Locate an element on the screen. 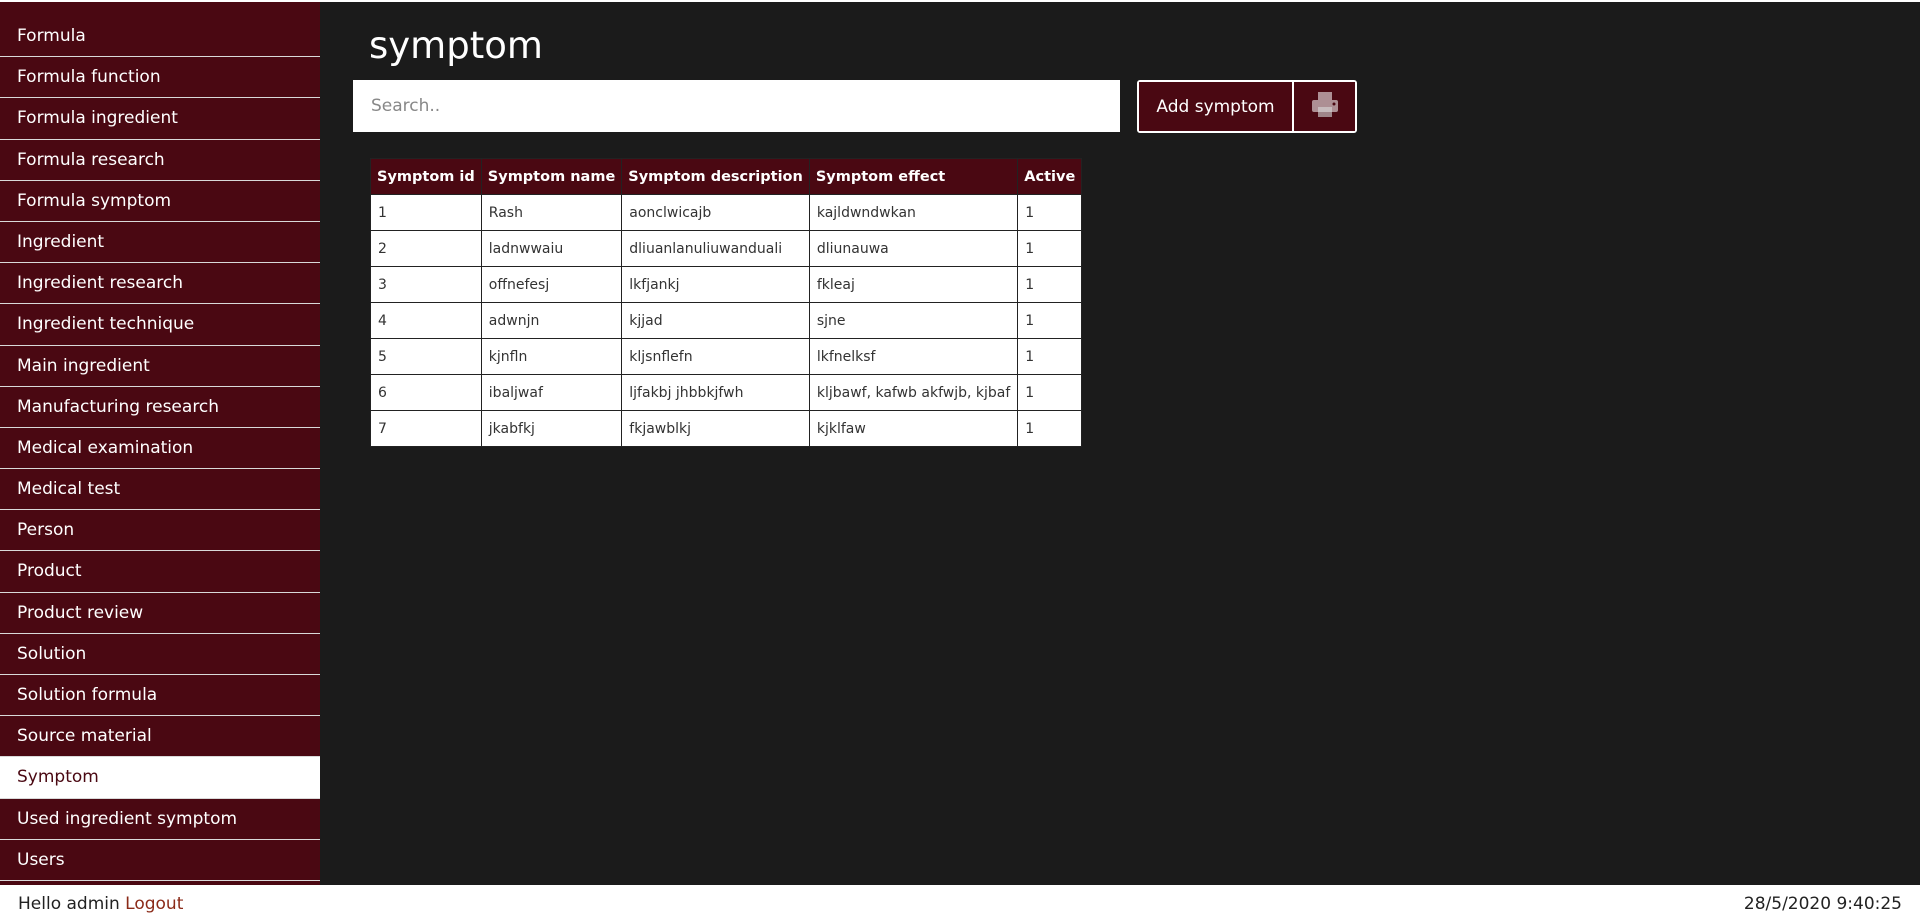  table-cell: lkfnelksf is located at coordinates (913, 356).